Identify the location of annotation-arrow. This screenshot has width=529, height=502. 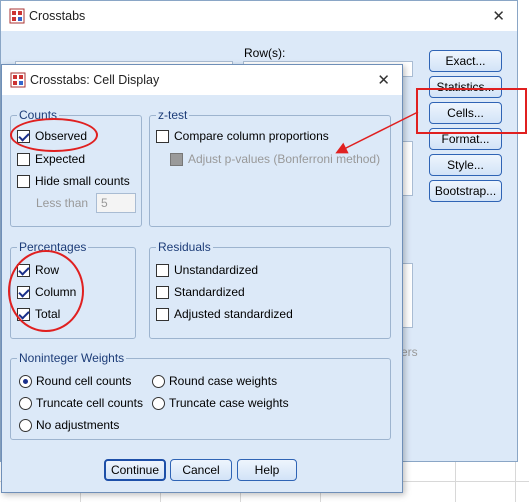
(377, 132).